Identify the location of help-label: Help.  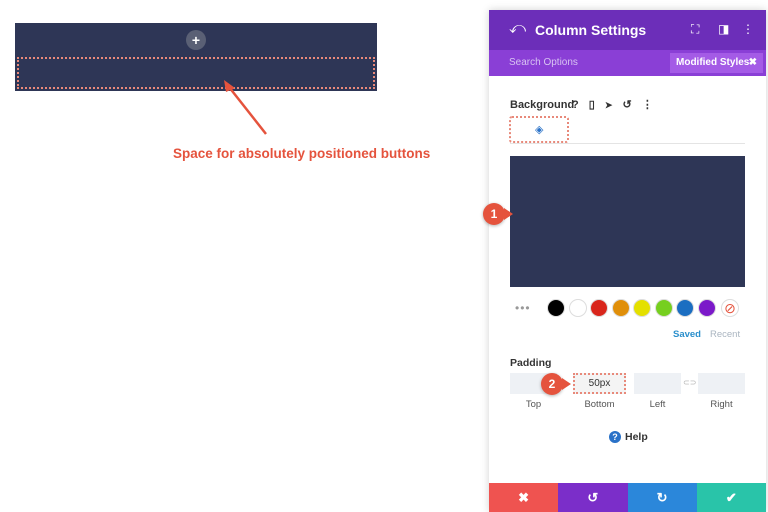
(636, 437).